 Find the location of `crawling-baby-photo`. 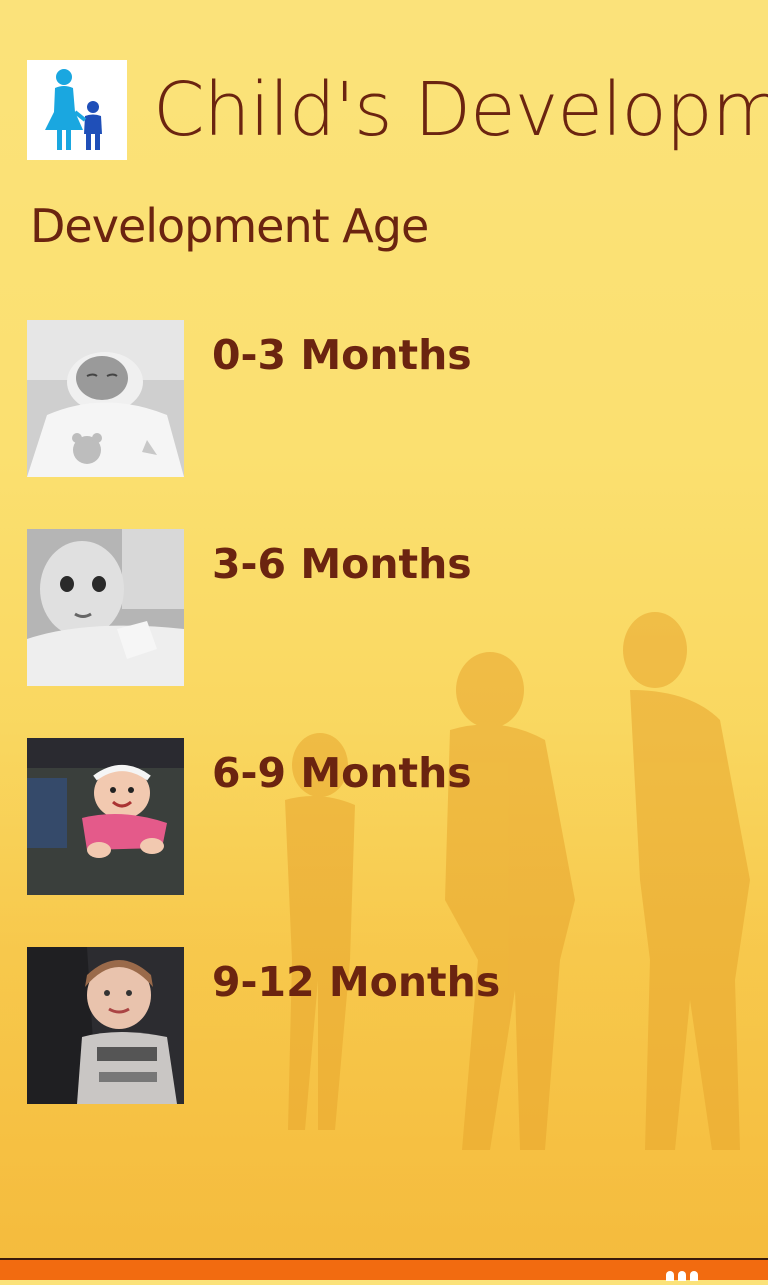

crawling-baby-photo is located at coordinates (105, 816).